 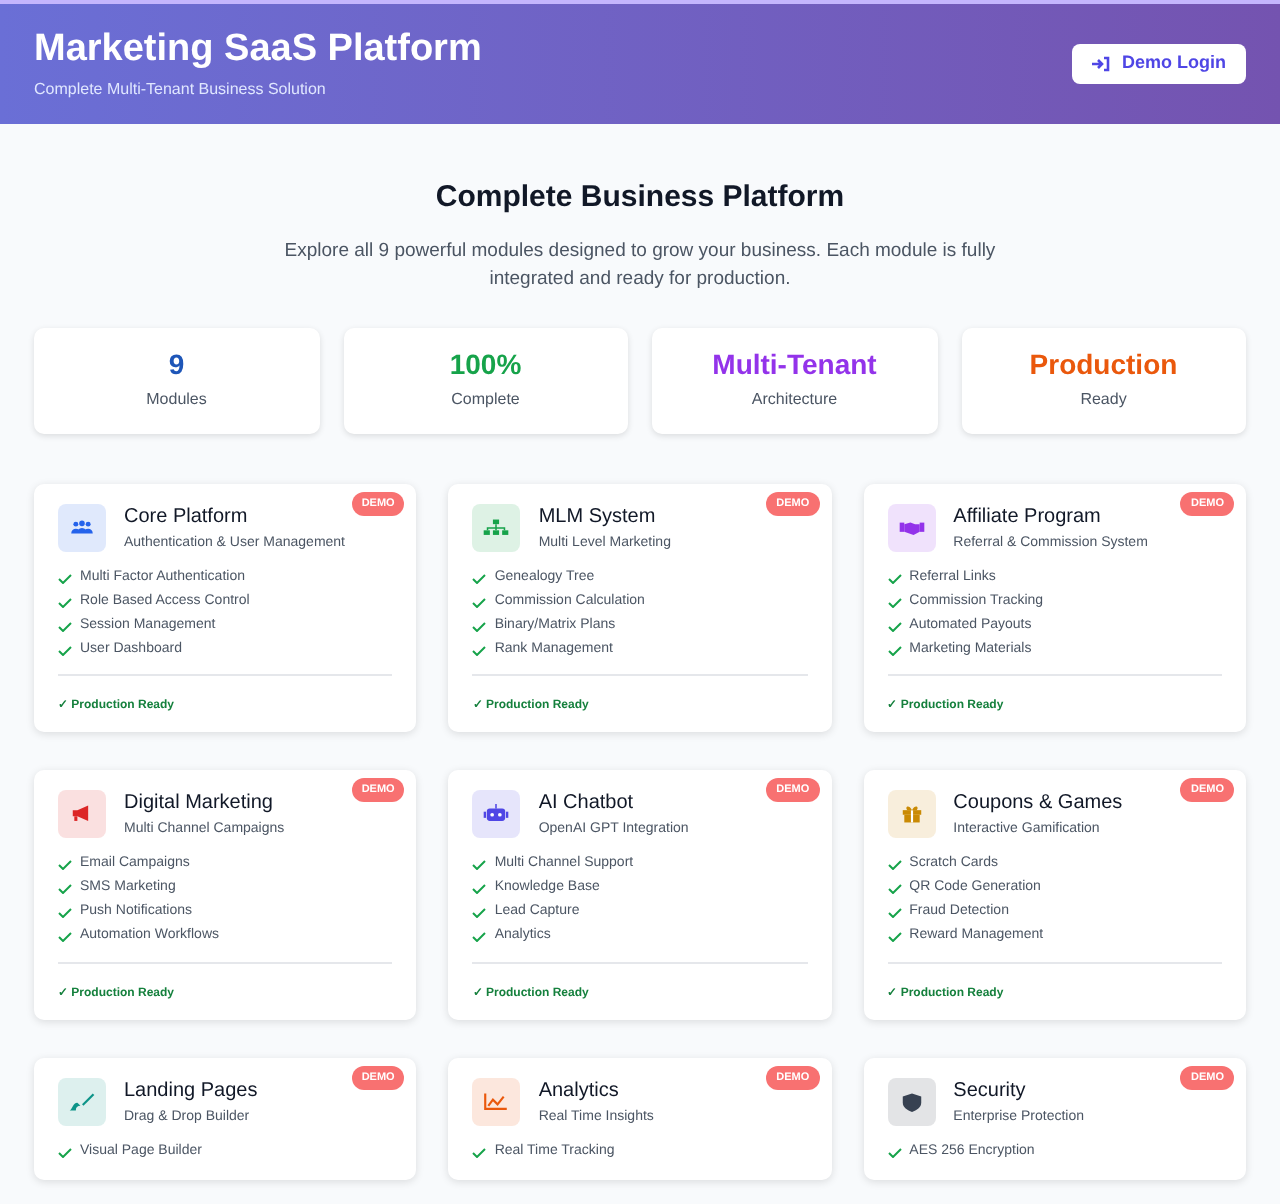 I want to click on module-title: Digital Marketing, so click(x=199, y=804).